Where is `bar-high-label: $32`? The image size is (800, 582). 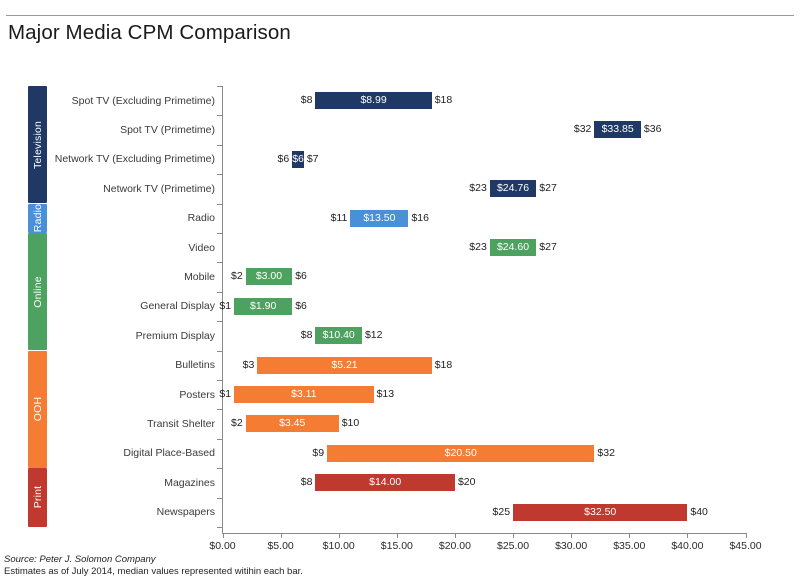
bar-high-label: $32 is located at coordinates (606, 452).